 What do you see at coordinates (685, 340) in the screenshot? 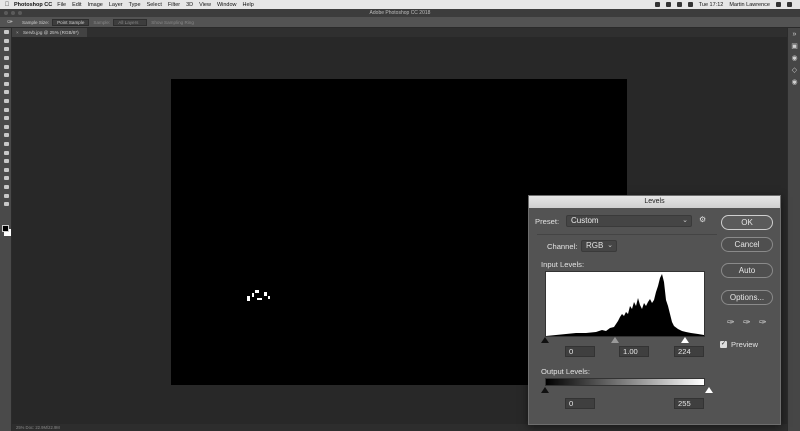
I see `input-white-point-handle` at bounding box center [685, 340].